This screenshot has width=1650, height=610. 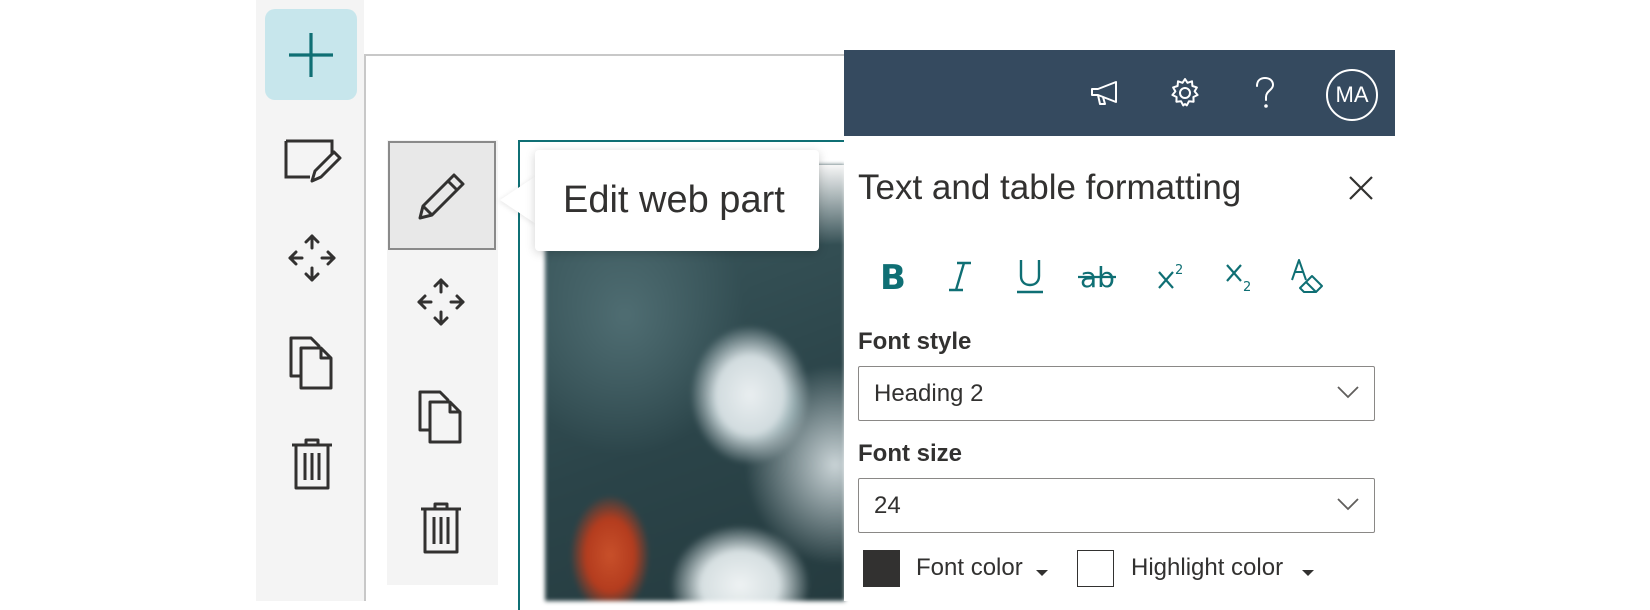 I want to click on clear-formatting-button, so click(x=1308, y=276).